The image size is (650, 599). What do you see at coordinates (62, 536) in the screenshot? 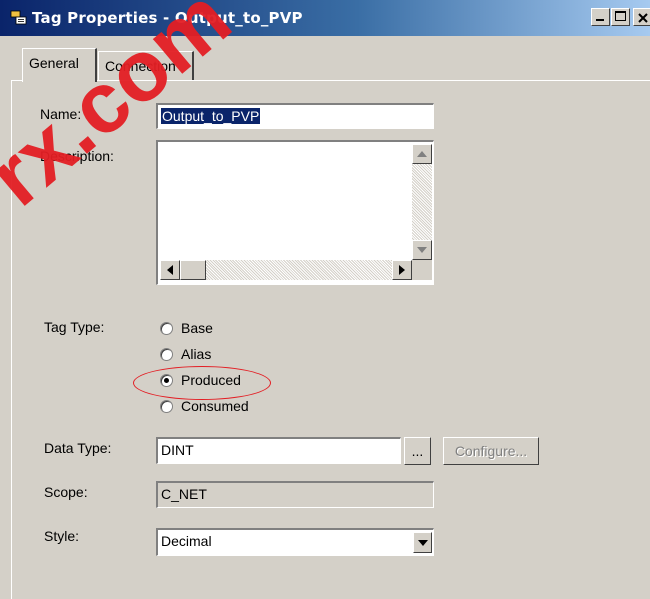
I see `style-label: Style:` at bounding box center [62, 536].